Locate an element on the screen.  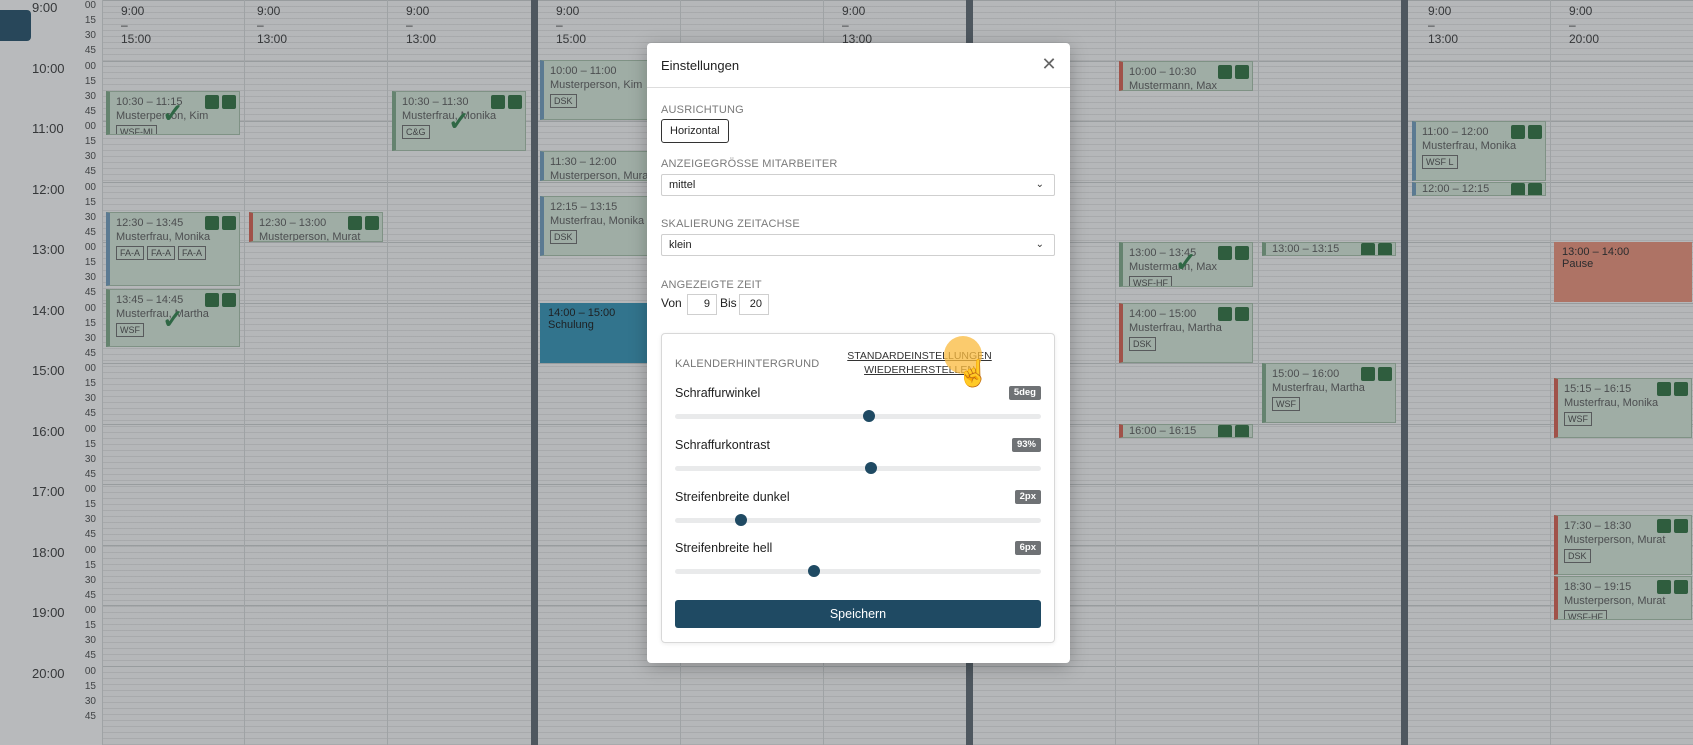
hatch-angle-label: Schraffurwinkel is located at coordinates (718, 393).